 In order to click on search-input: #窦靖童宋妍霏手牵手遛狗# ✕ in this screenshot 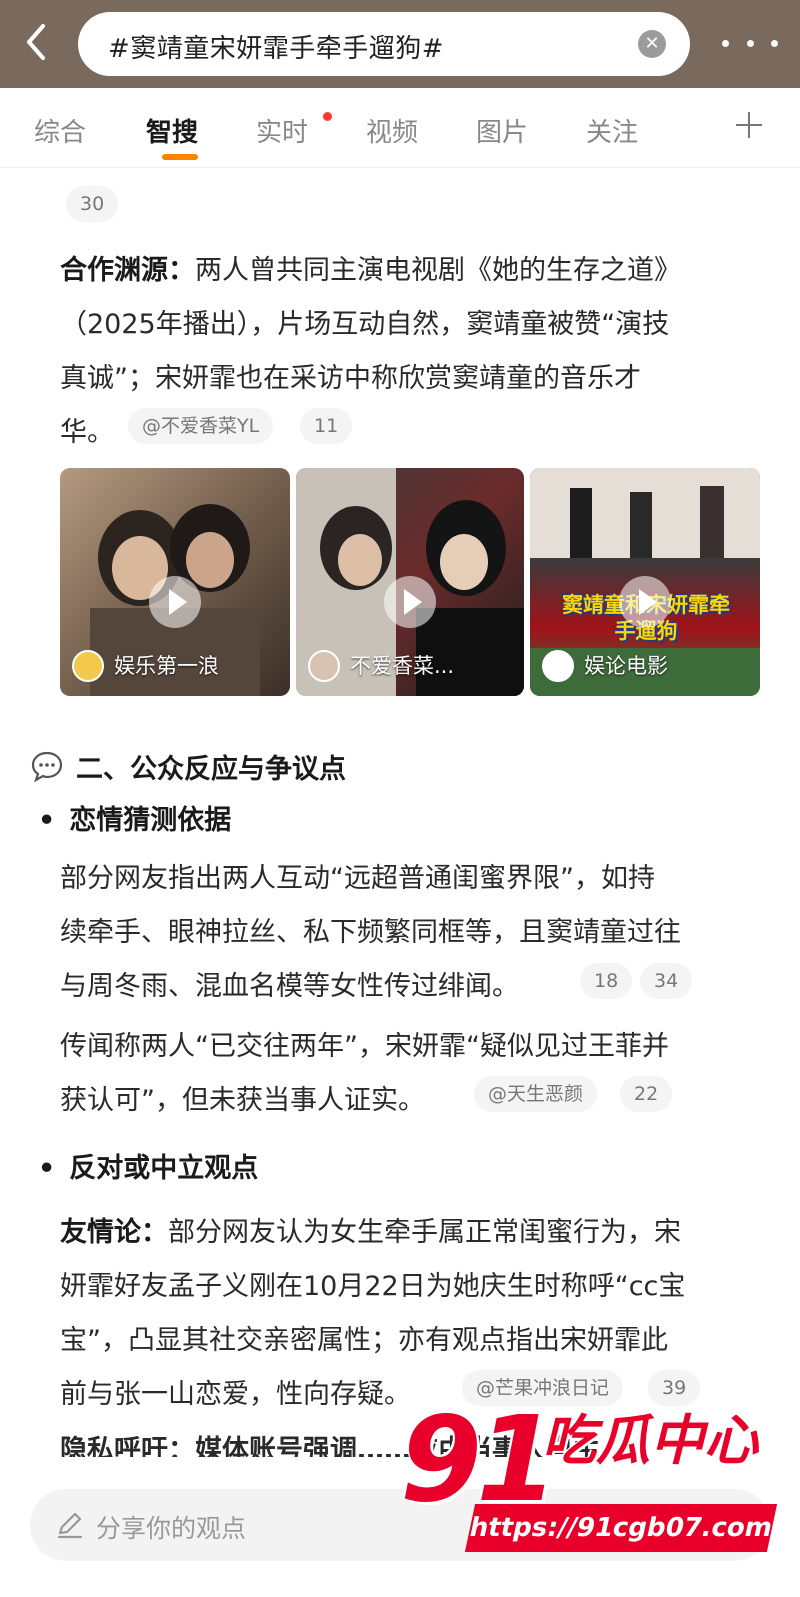, I will do `click(384, 44)`.